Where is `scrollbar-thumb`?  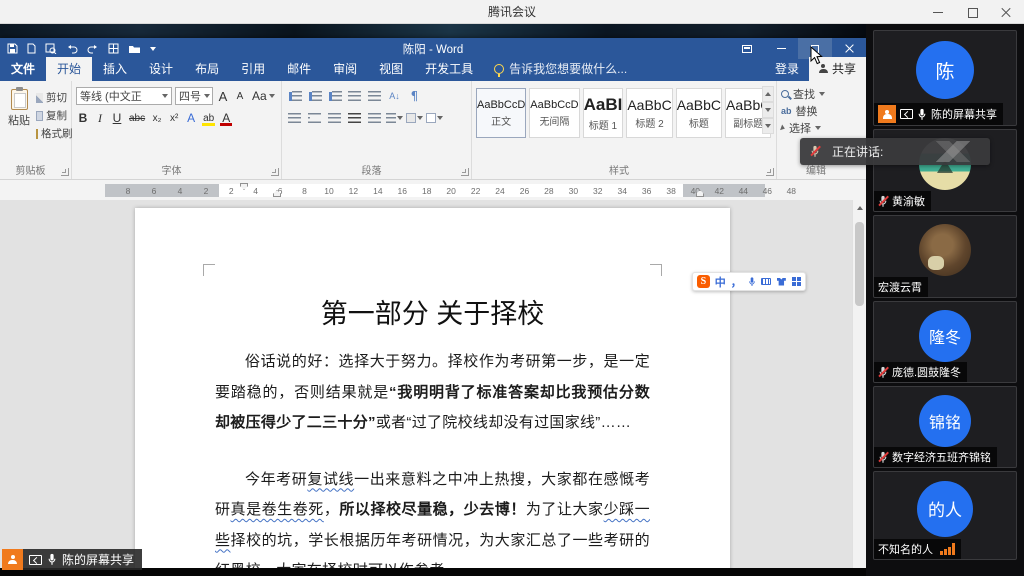
scrollbar-thumb is located at coordinates (859, 264).